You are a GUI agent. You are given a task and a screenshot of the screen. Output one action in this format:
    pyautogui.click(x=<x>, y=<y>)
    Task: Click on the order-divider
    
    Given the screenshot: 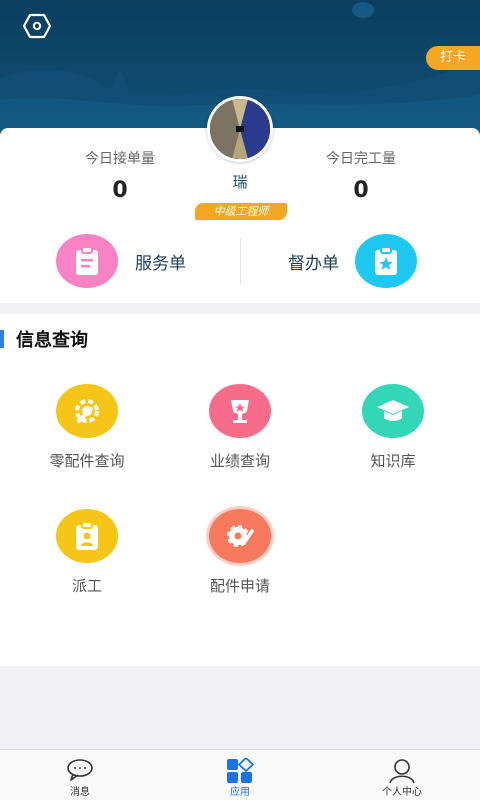 What is the action you would take?
    pyautogui.click(x=240, y=261)
    